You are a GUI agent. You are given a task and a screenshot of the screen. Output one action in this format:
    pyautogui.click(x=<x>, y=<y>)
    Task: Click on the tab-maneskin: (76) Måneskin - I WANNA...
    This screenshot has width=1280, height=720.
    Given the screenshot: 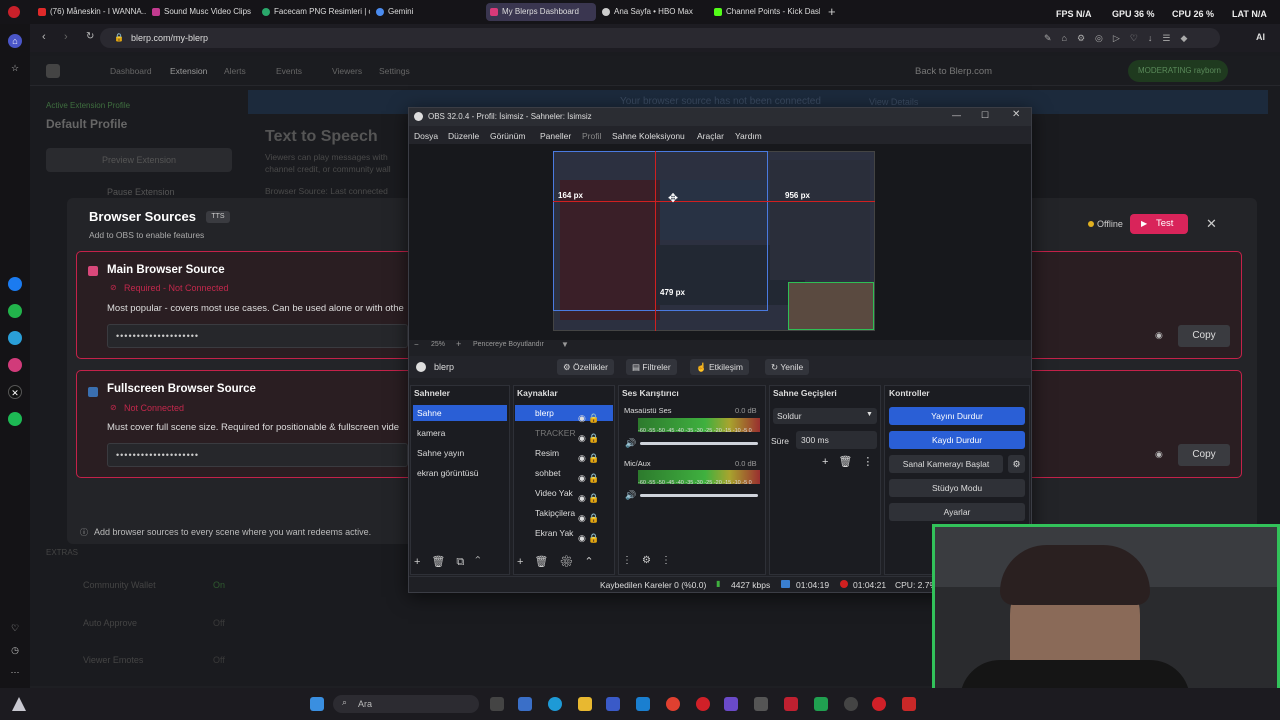 What is the action you would take?
    pyautogui.click(x=91, y=12)
    